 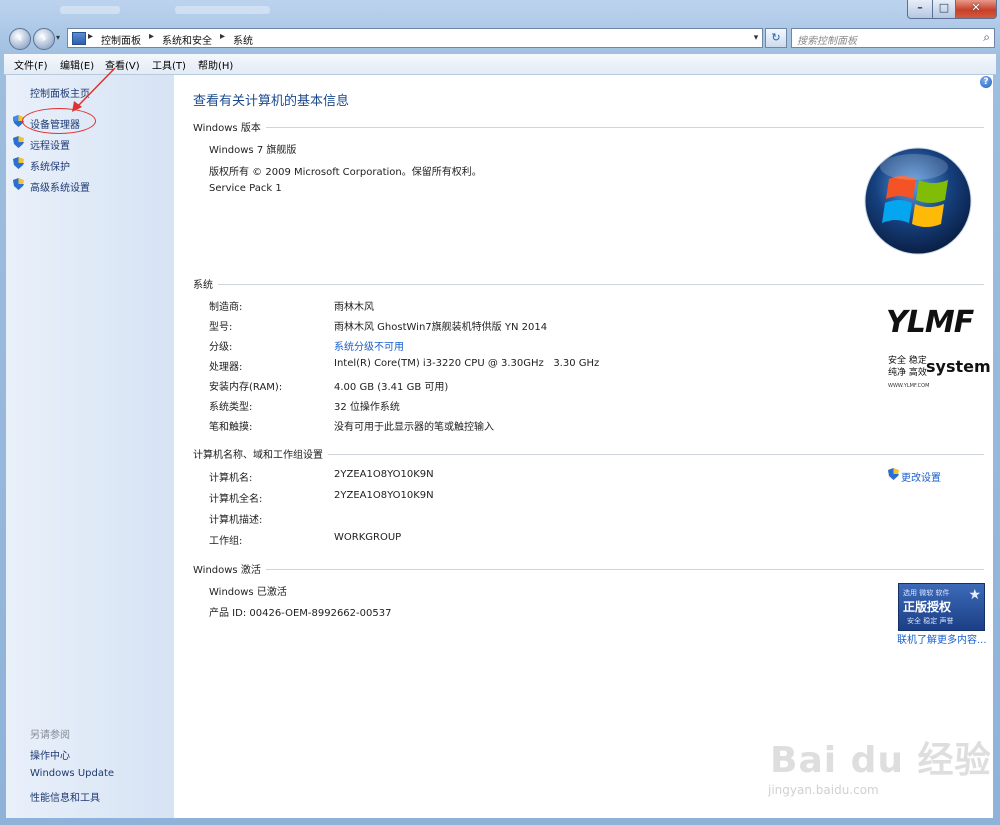 I want to click on refresh-icon: ↻, so click(x=776, y=38).